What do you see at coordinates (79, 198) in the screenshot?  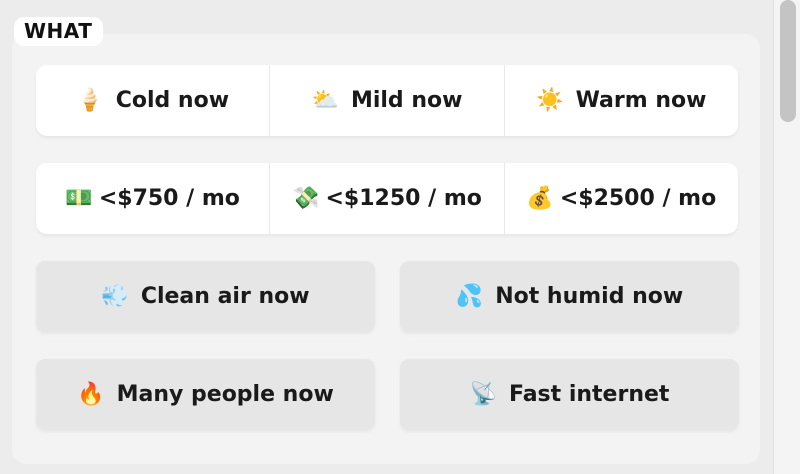 I see `banknote-icon: 💵` at bounding box center [79, 198].